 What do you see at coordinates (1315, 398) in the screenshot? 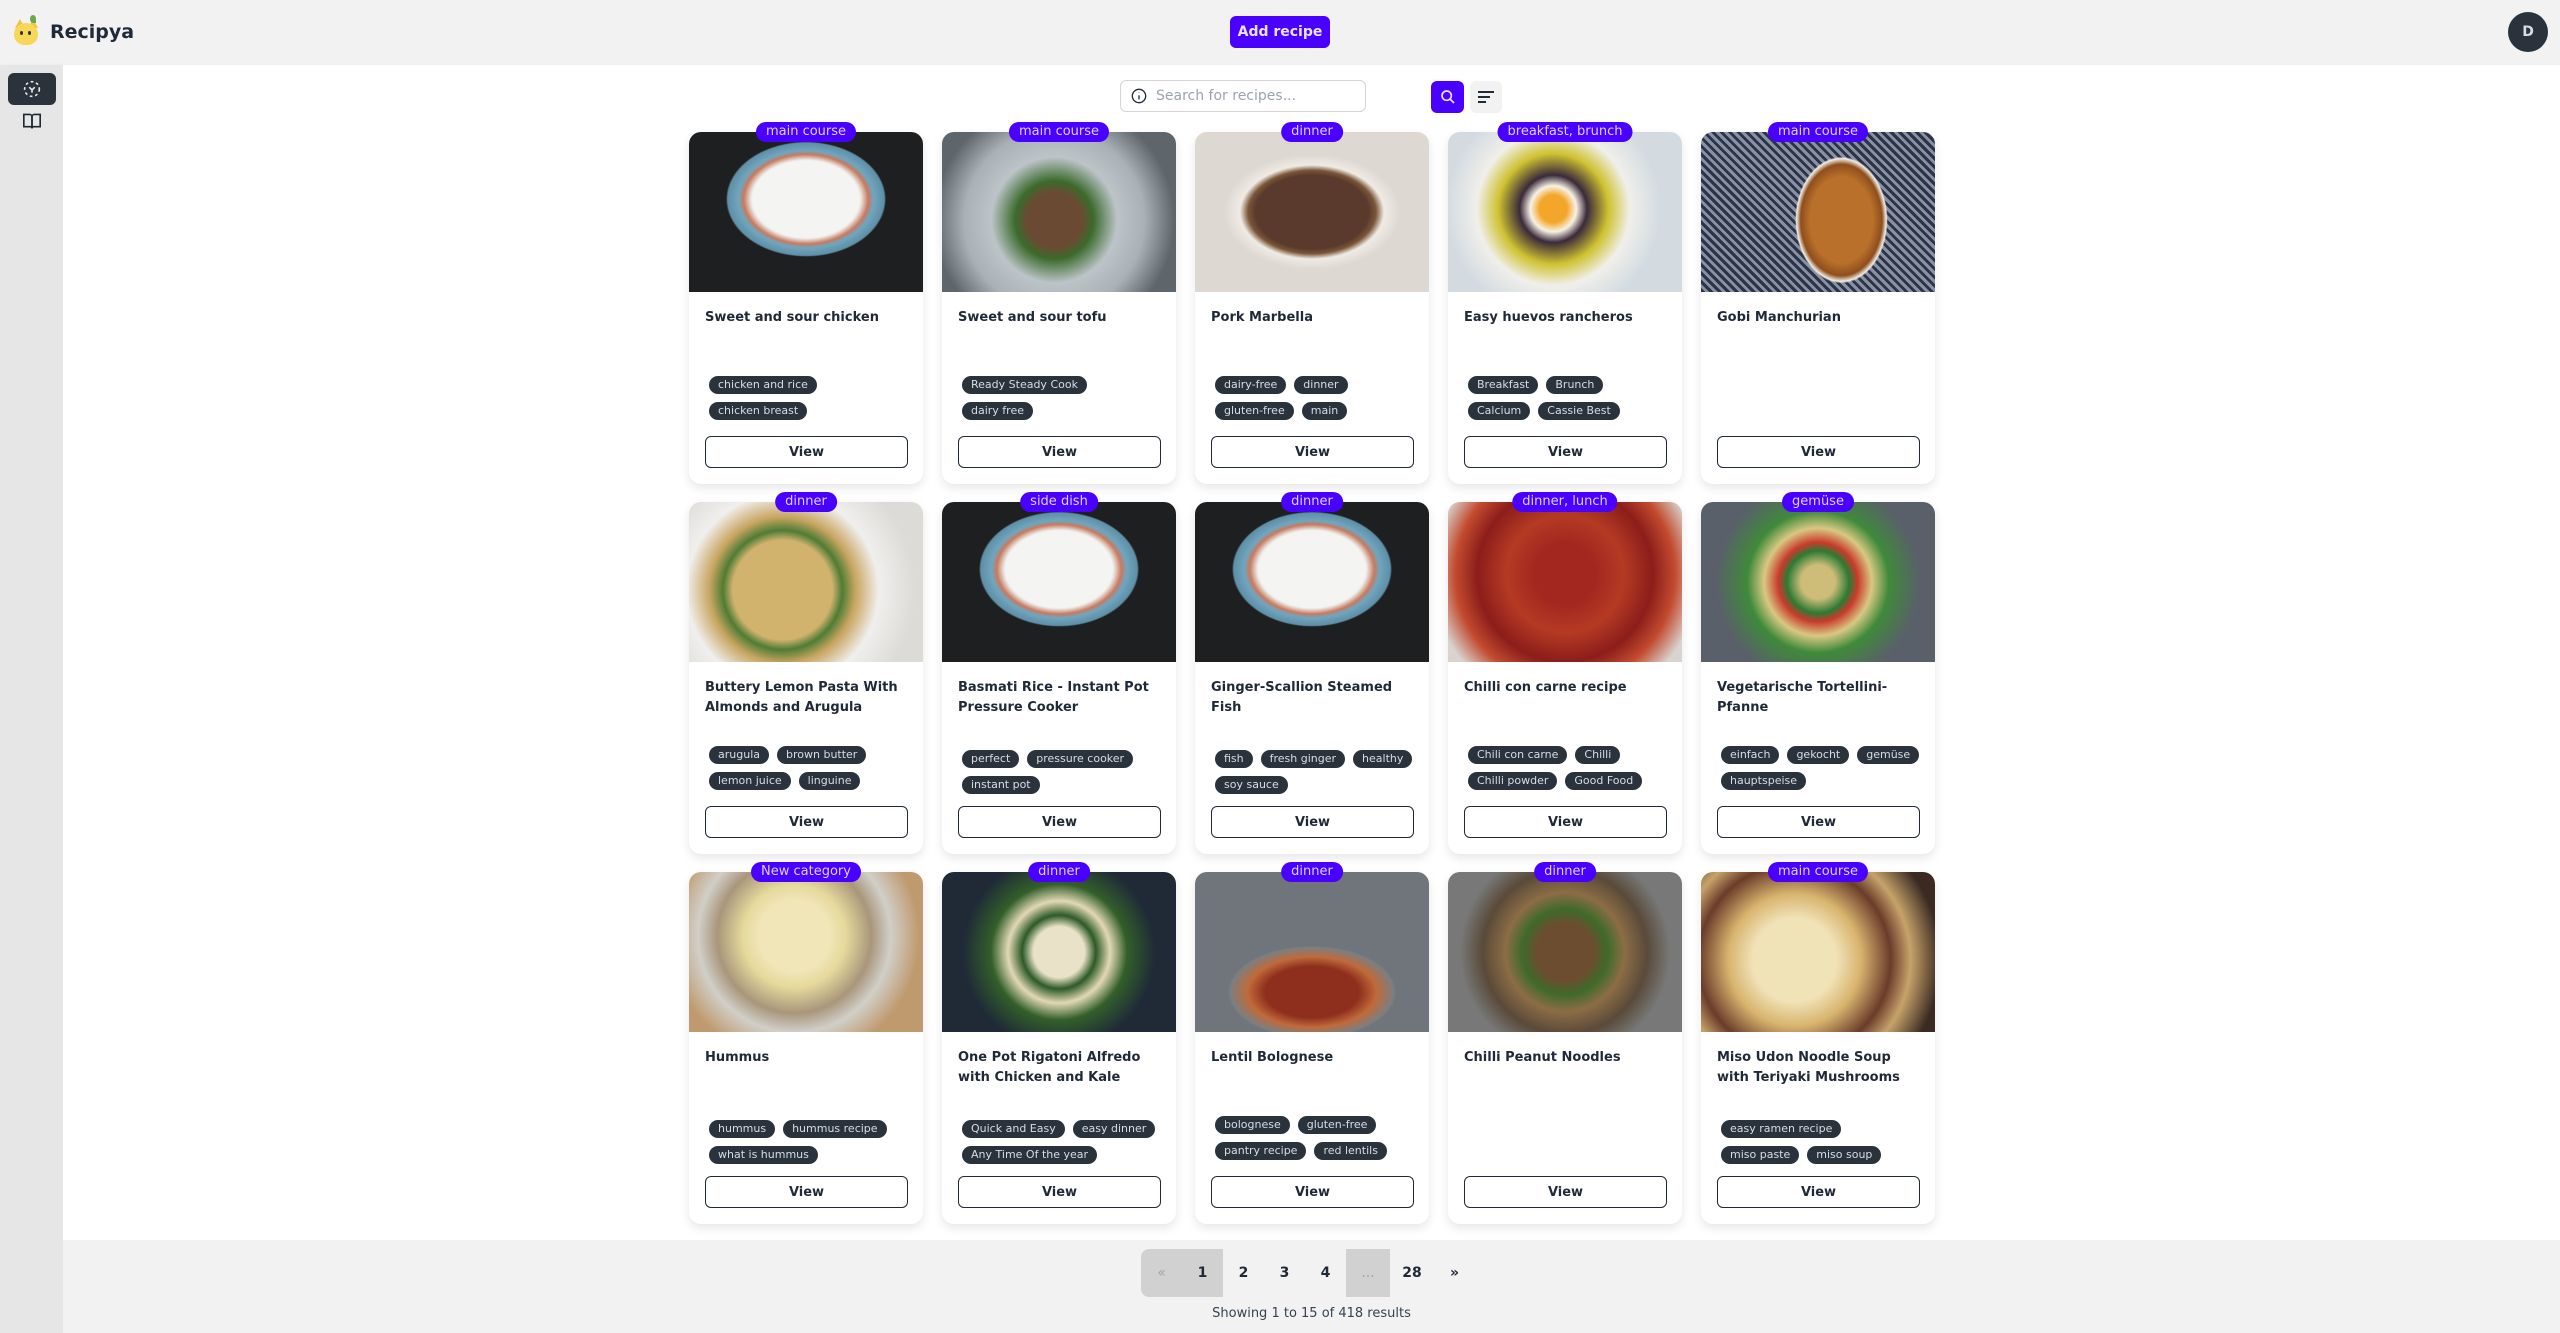
I see `tag-list: dairy-free dinner gluten-free main` at bounding box center [1315, 398].